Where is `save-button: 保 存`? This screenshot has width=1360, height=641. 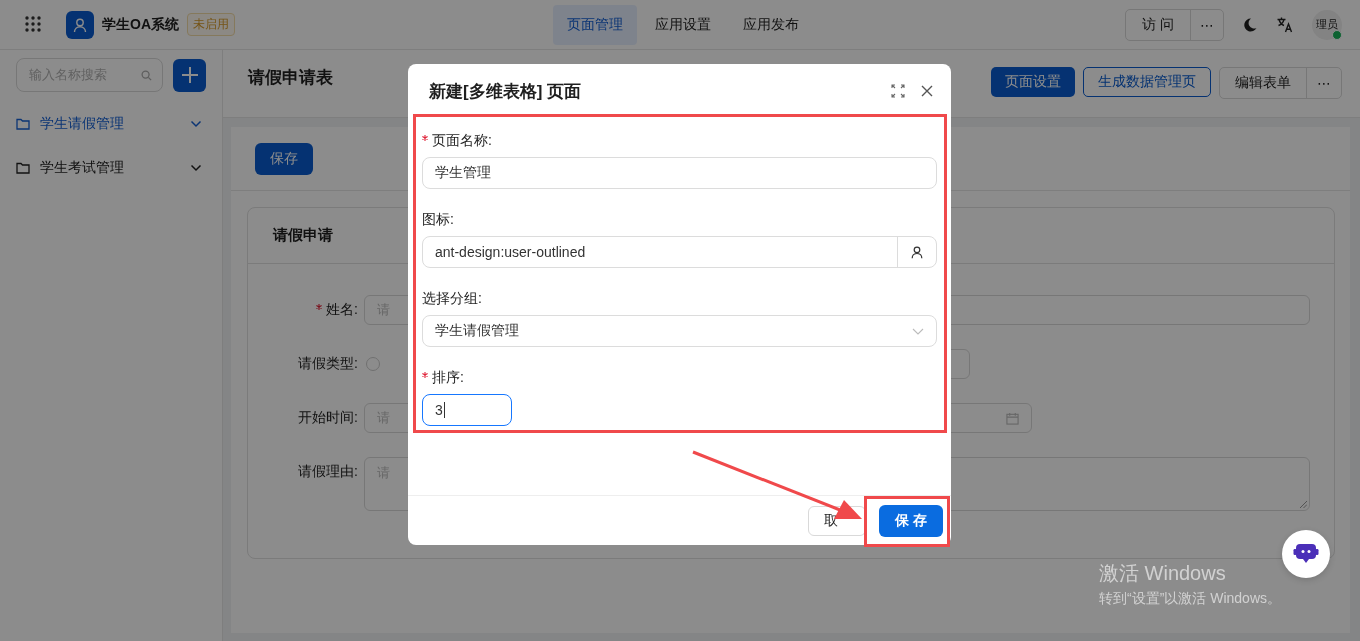
save-button: 保 存 is located at coordinates (911, 520).